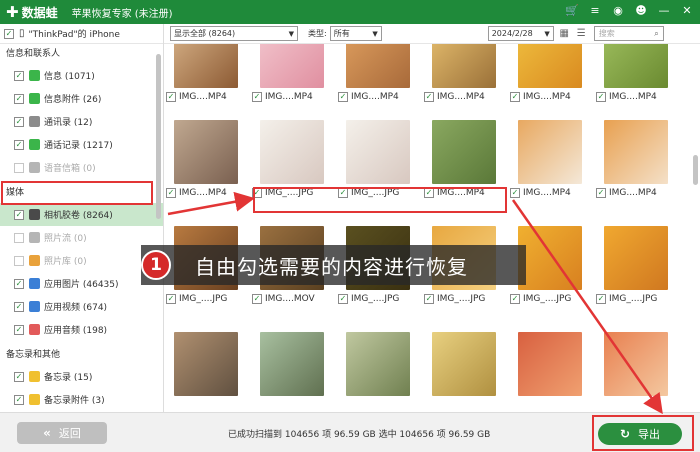 This screenshot has width=700, height=452. What do you see at coordinates (234, 33) in the screenshot?
I see `filter-dropdown: 显示全部 (8264) ▼` at bounding box center [234, 33].